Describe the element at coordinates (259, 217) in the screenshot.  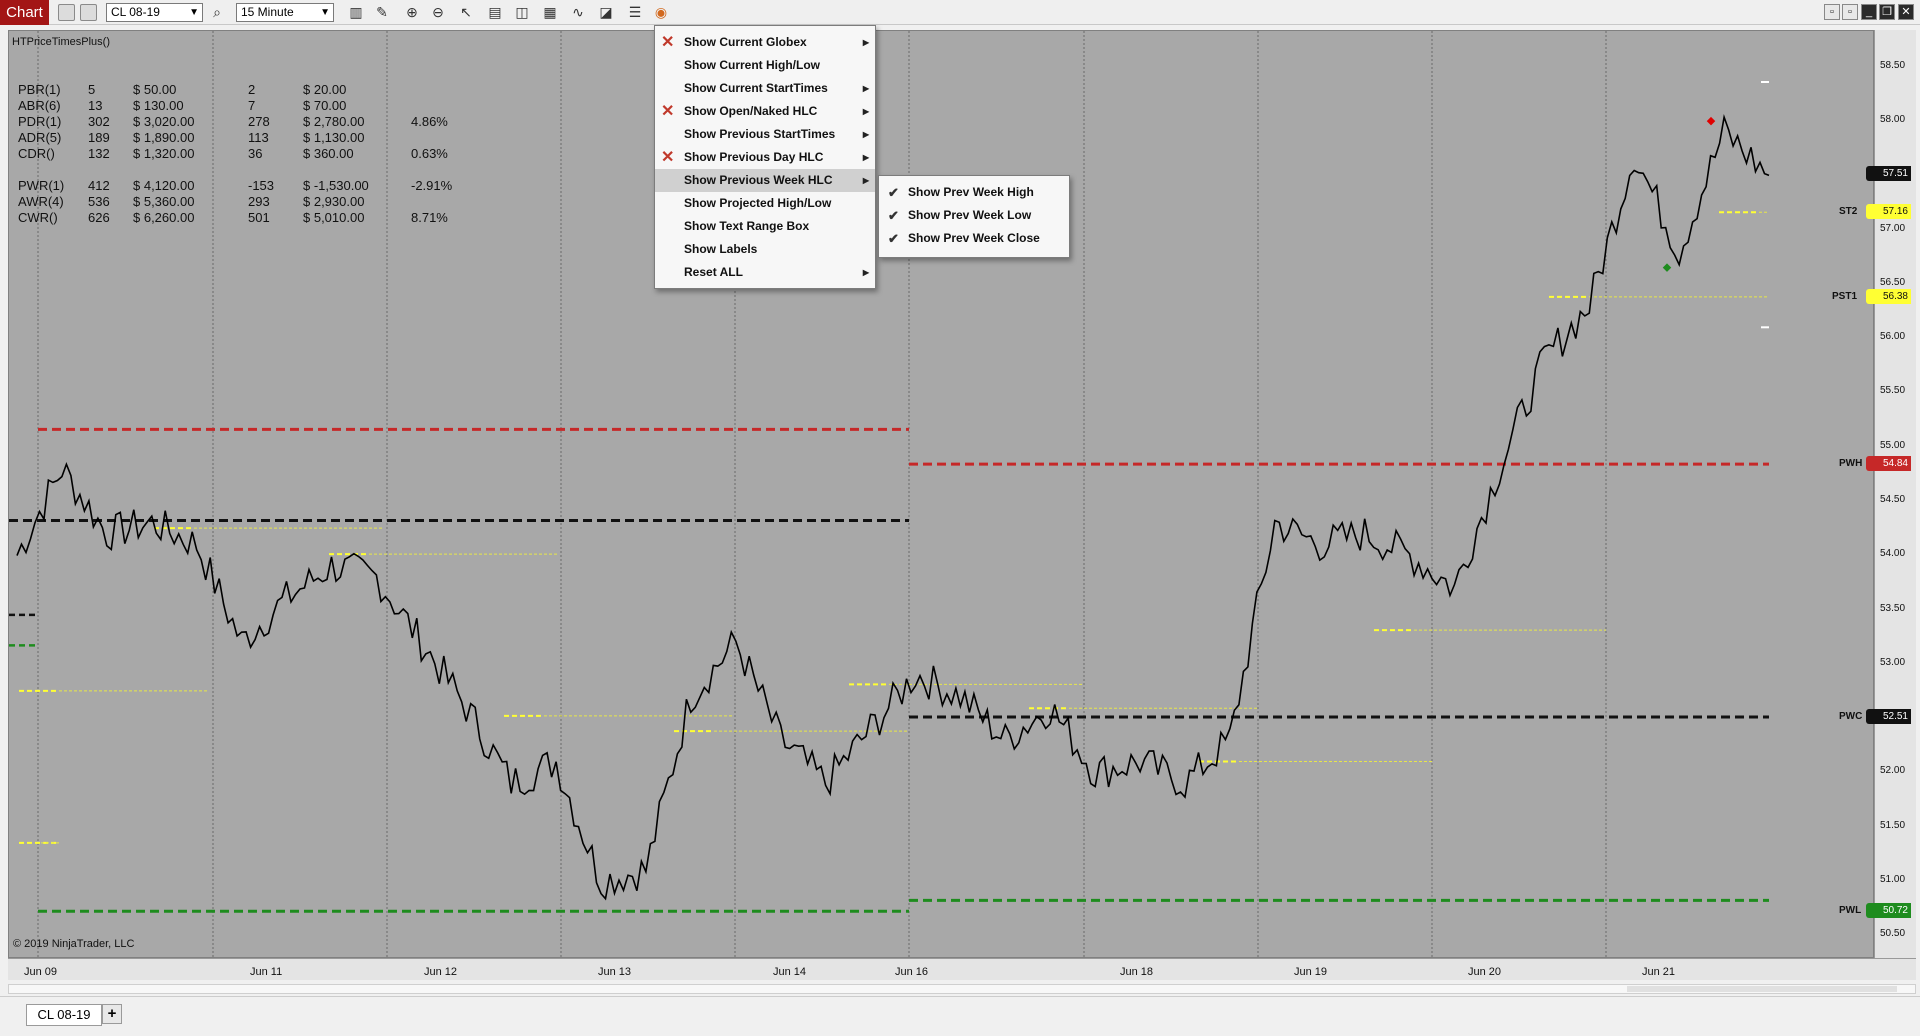
I see `stats-n2: 501` at that location.